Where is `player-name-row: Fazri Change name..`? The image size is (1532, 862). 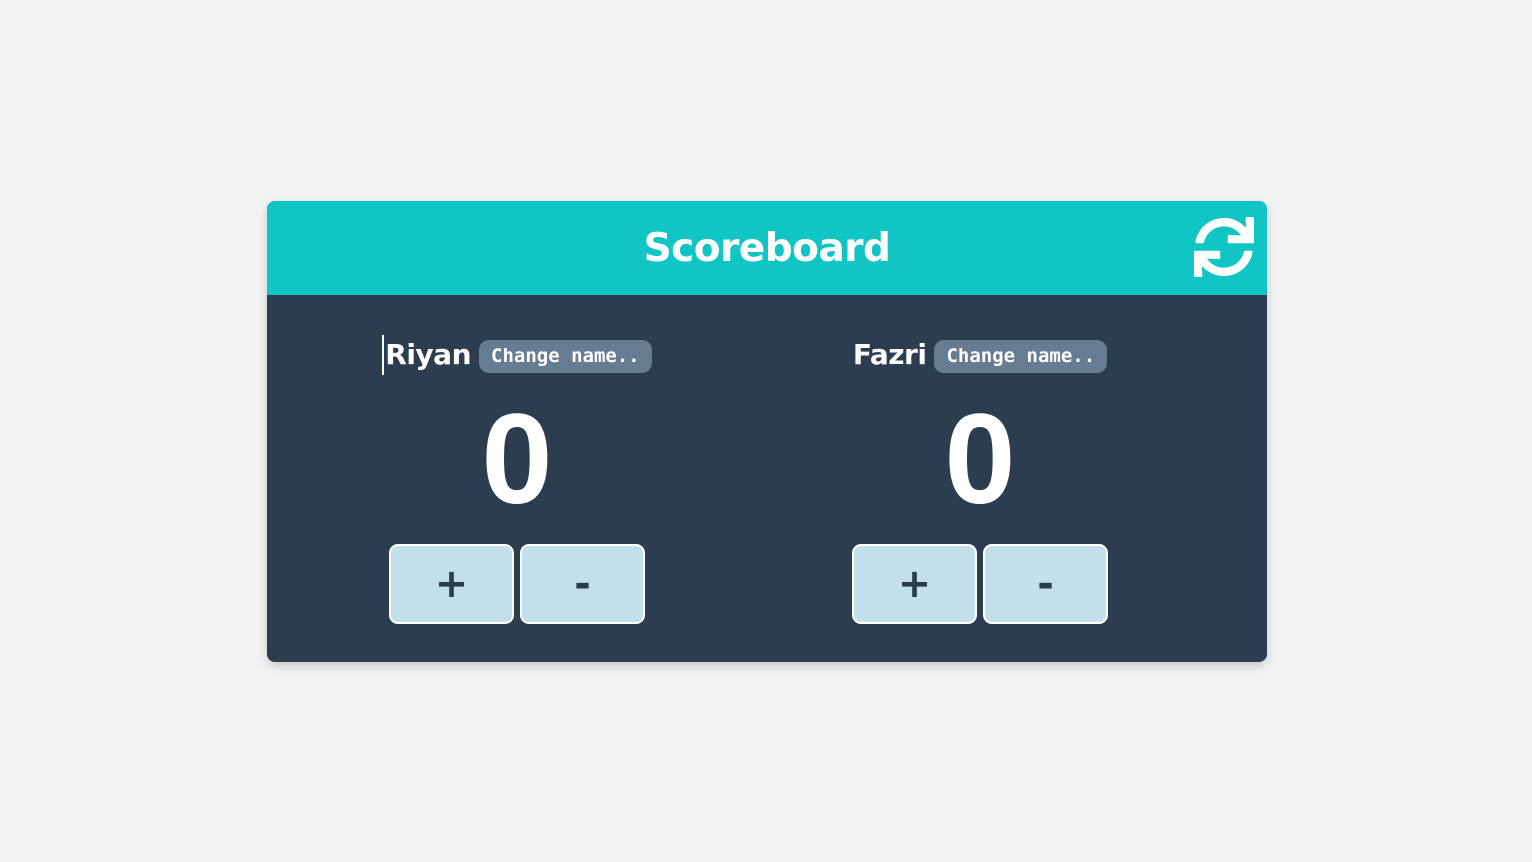
player-name-row: Fazri Change name.. is located at coordinates (980, 355).